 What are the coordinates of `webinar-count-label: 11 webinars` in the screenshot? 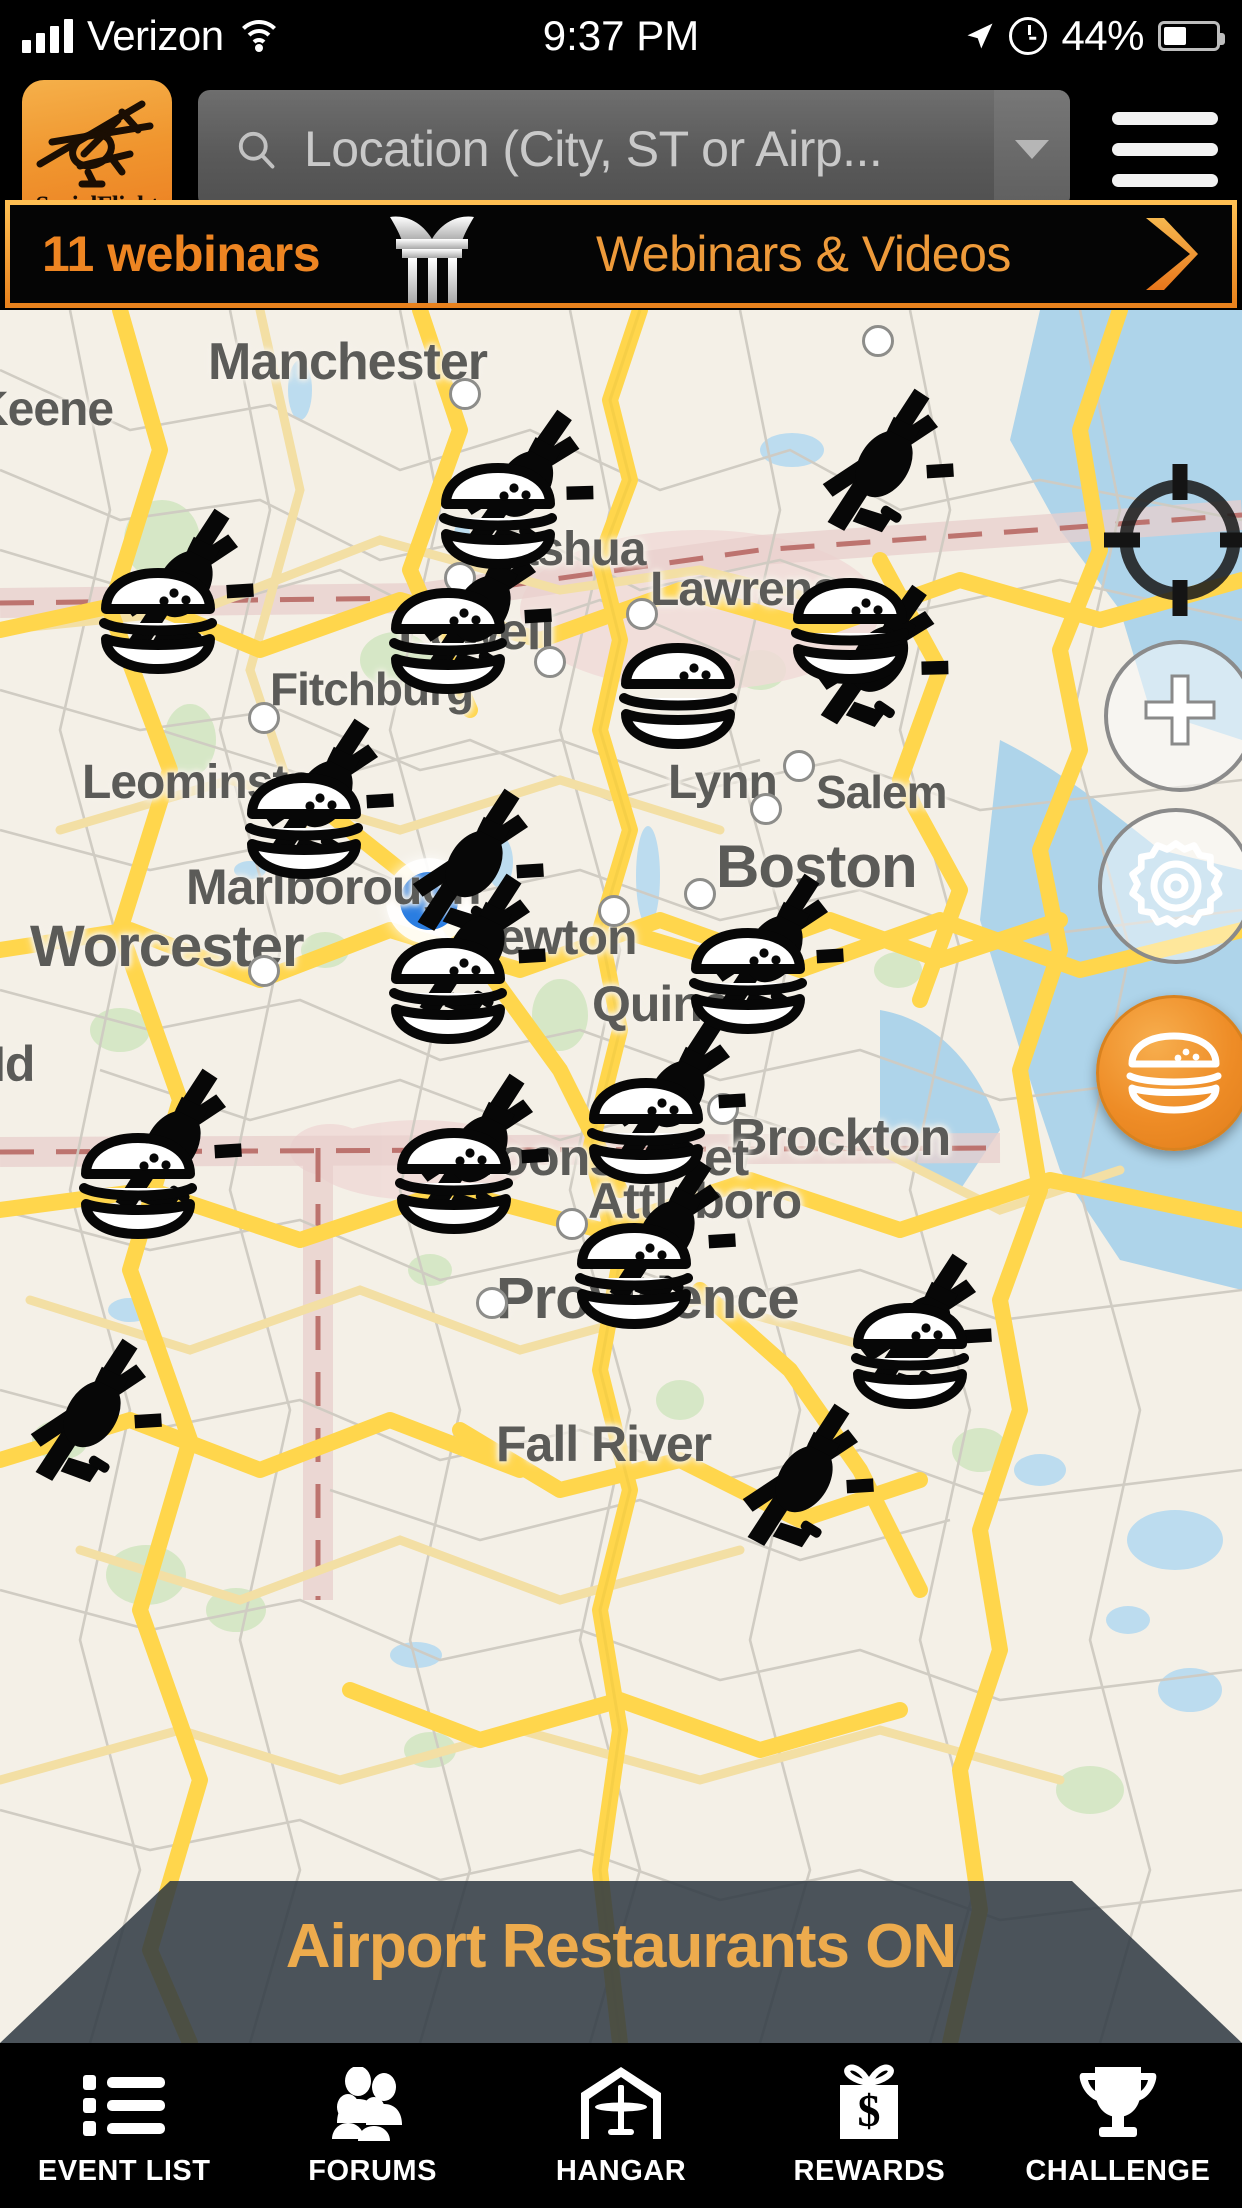 It's located at (181, 254).